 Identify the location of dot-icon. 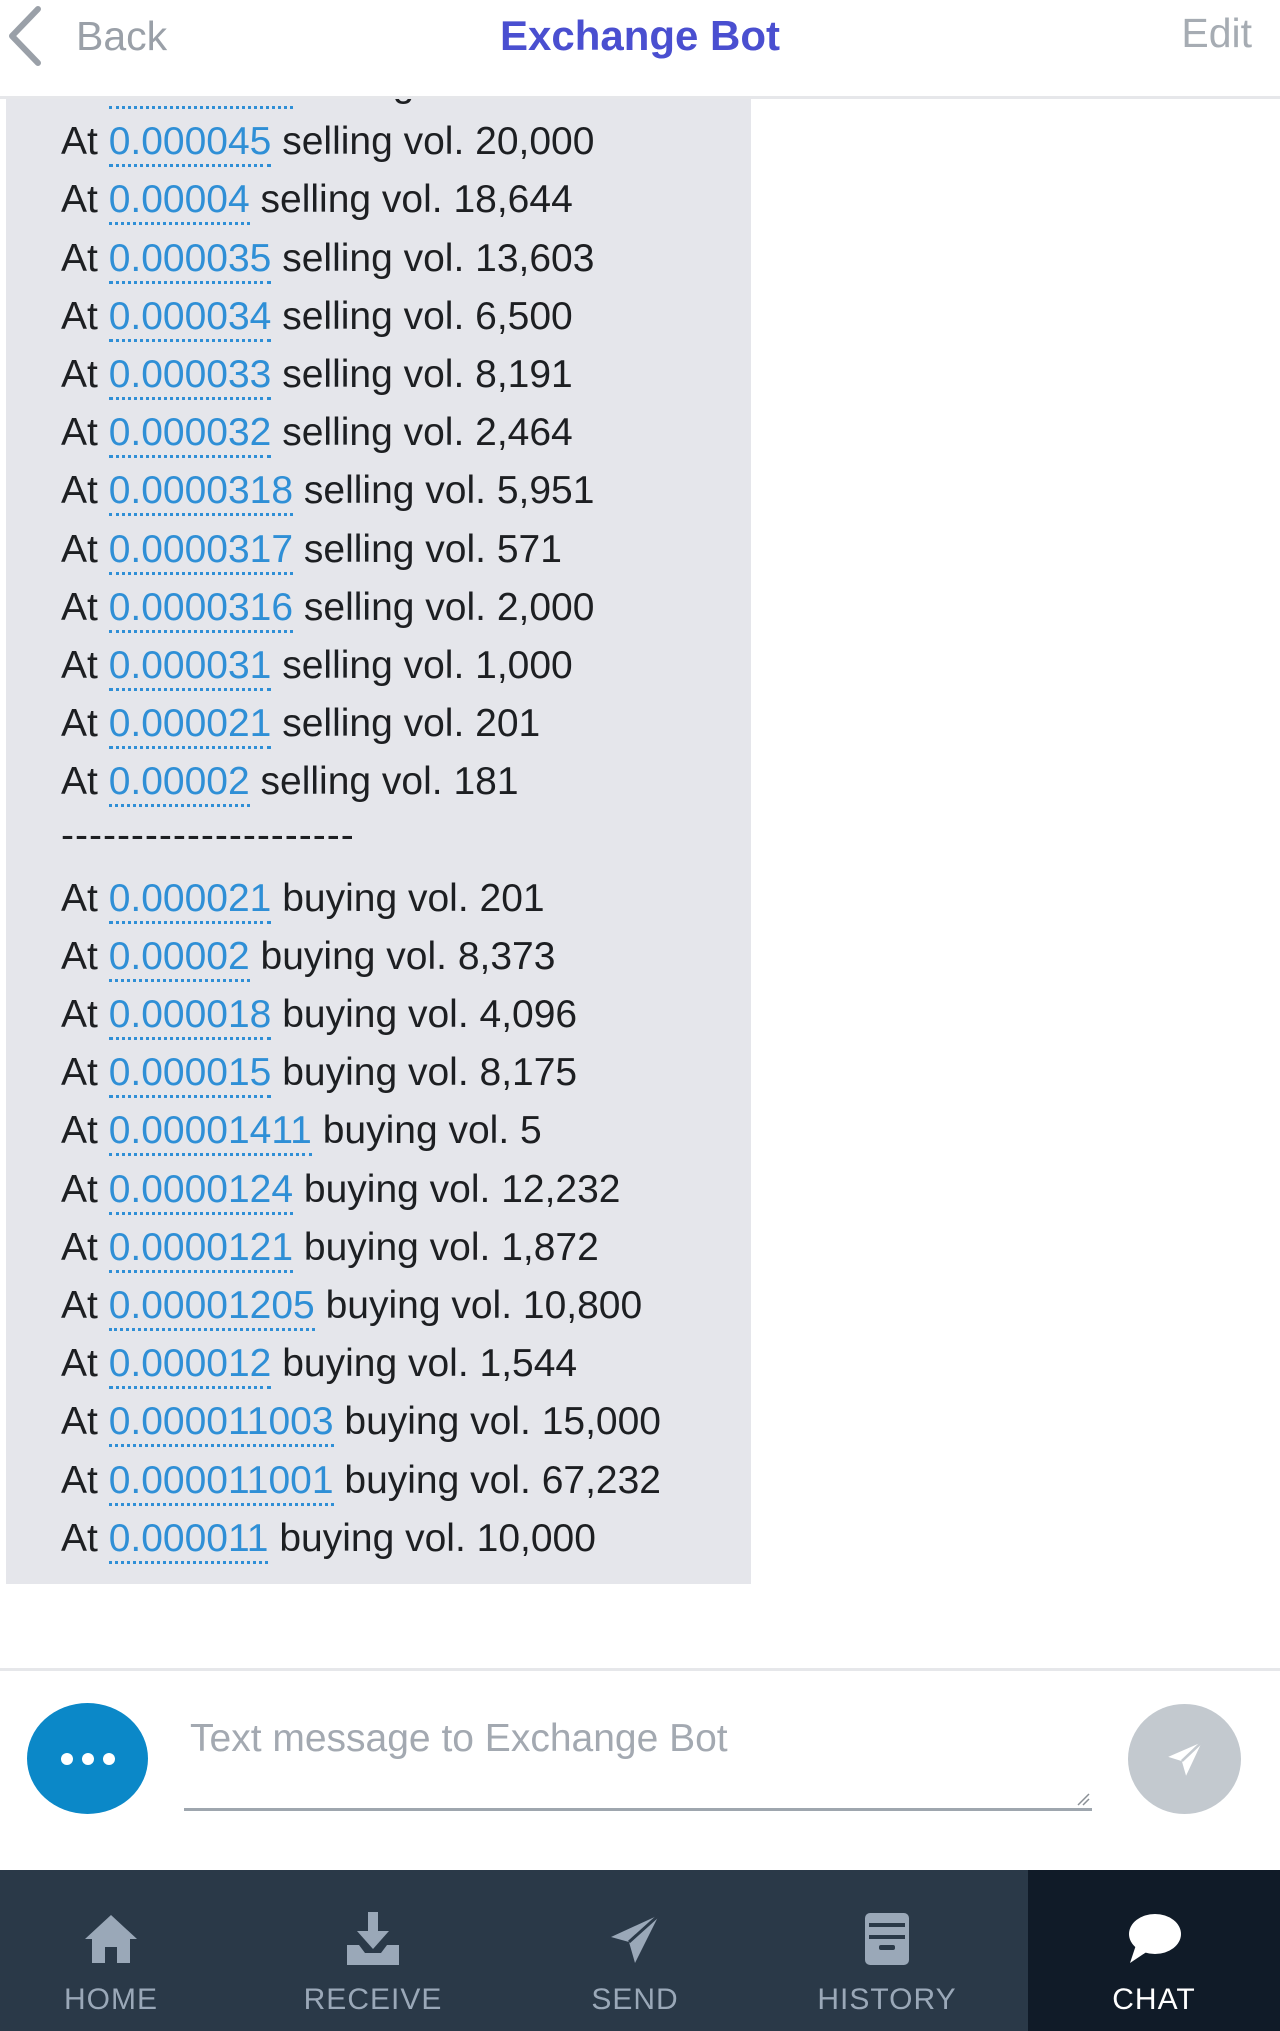
(108, 1758).